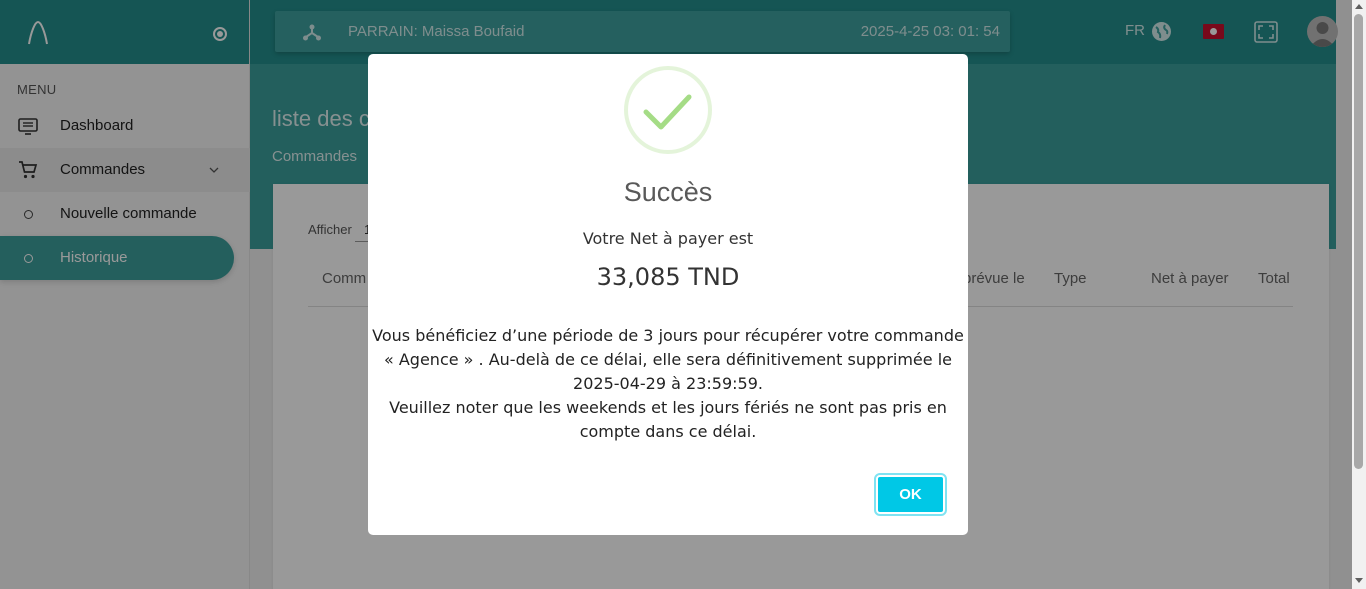 The height and width of the screenshot is (589, 1366). Describe the element at coordinates (910, 494) in the screenshot. I see `ok-button: OK` at that location.